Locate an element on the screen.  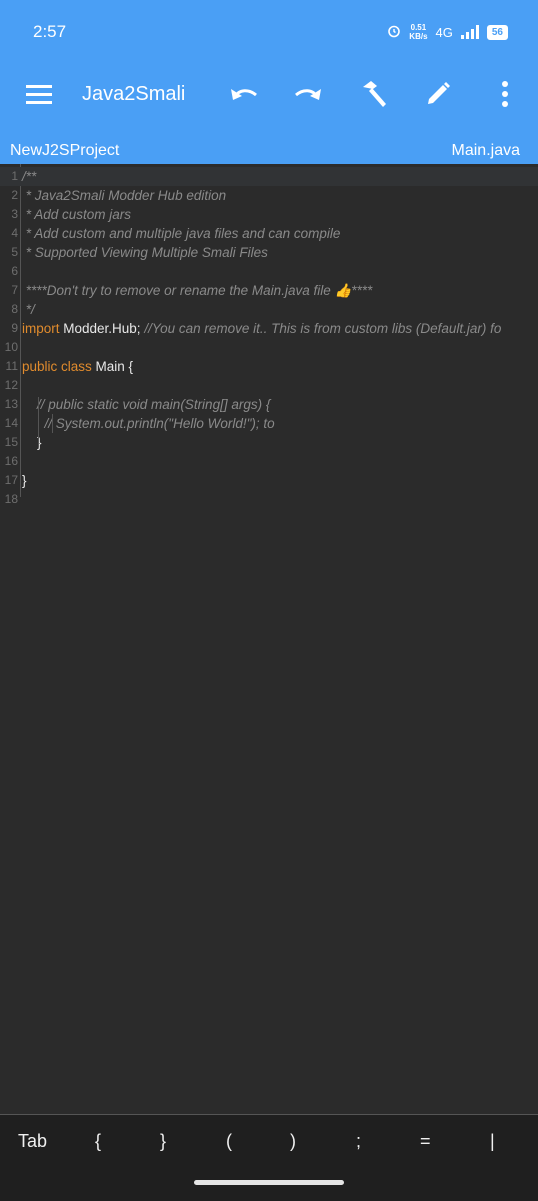
comment-text: * Supported Viewing Multiple Smali Files is located at coordinates (145, 252).